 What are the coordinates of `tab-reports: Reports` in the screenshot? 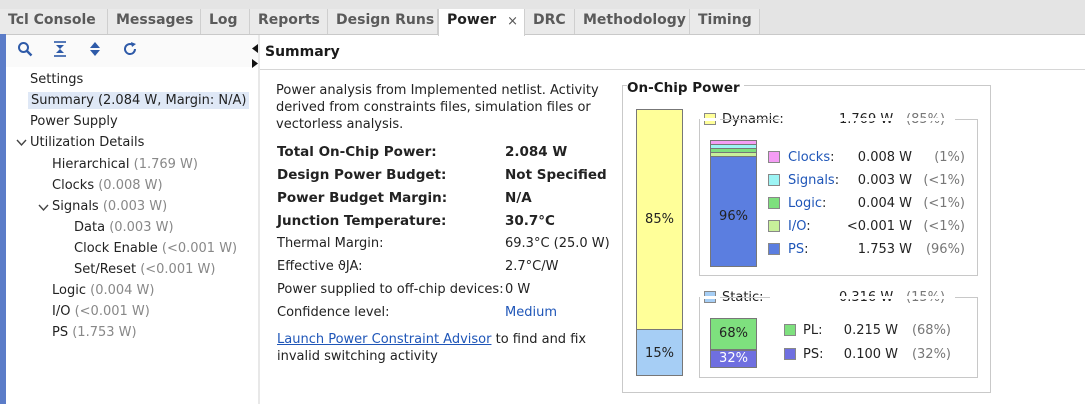 It's located at (289, 21).